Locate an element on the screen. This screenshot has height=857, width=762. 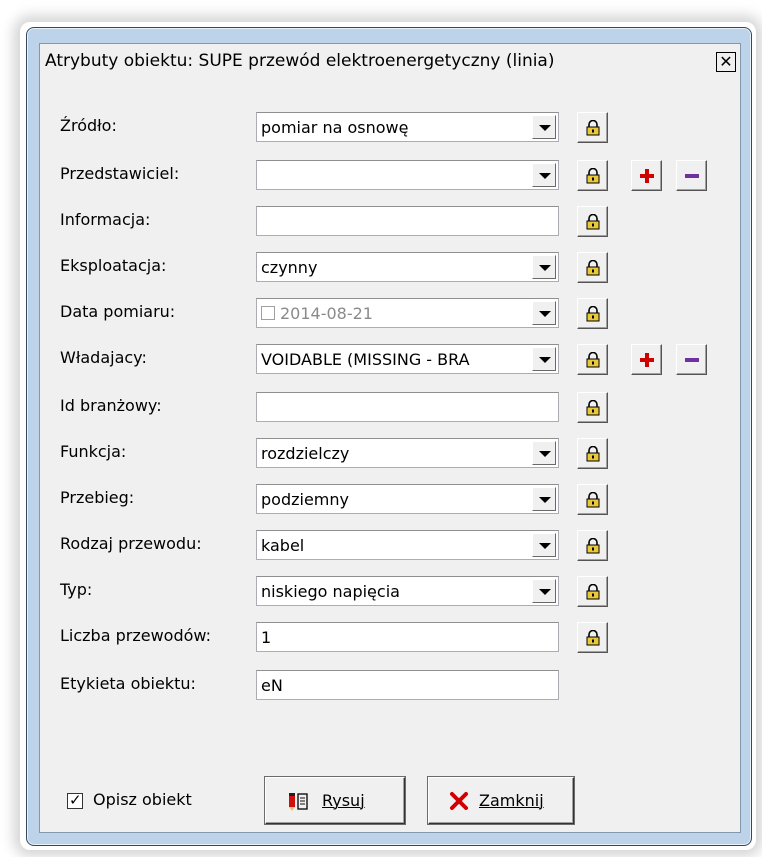
date-value-wrap: 2014-08-21 is located at coordinates (317, 313).